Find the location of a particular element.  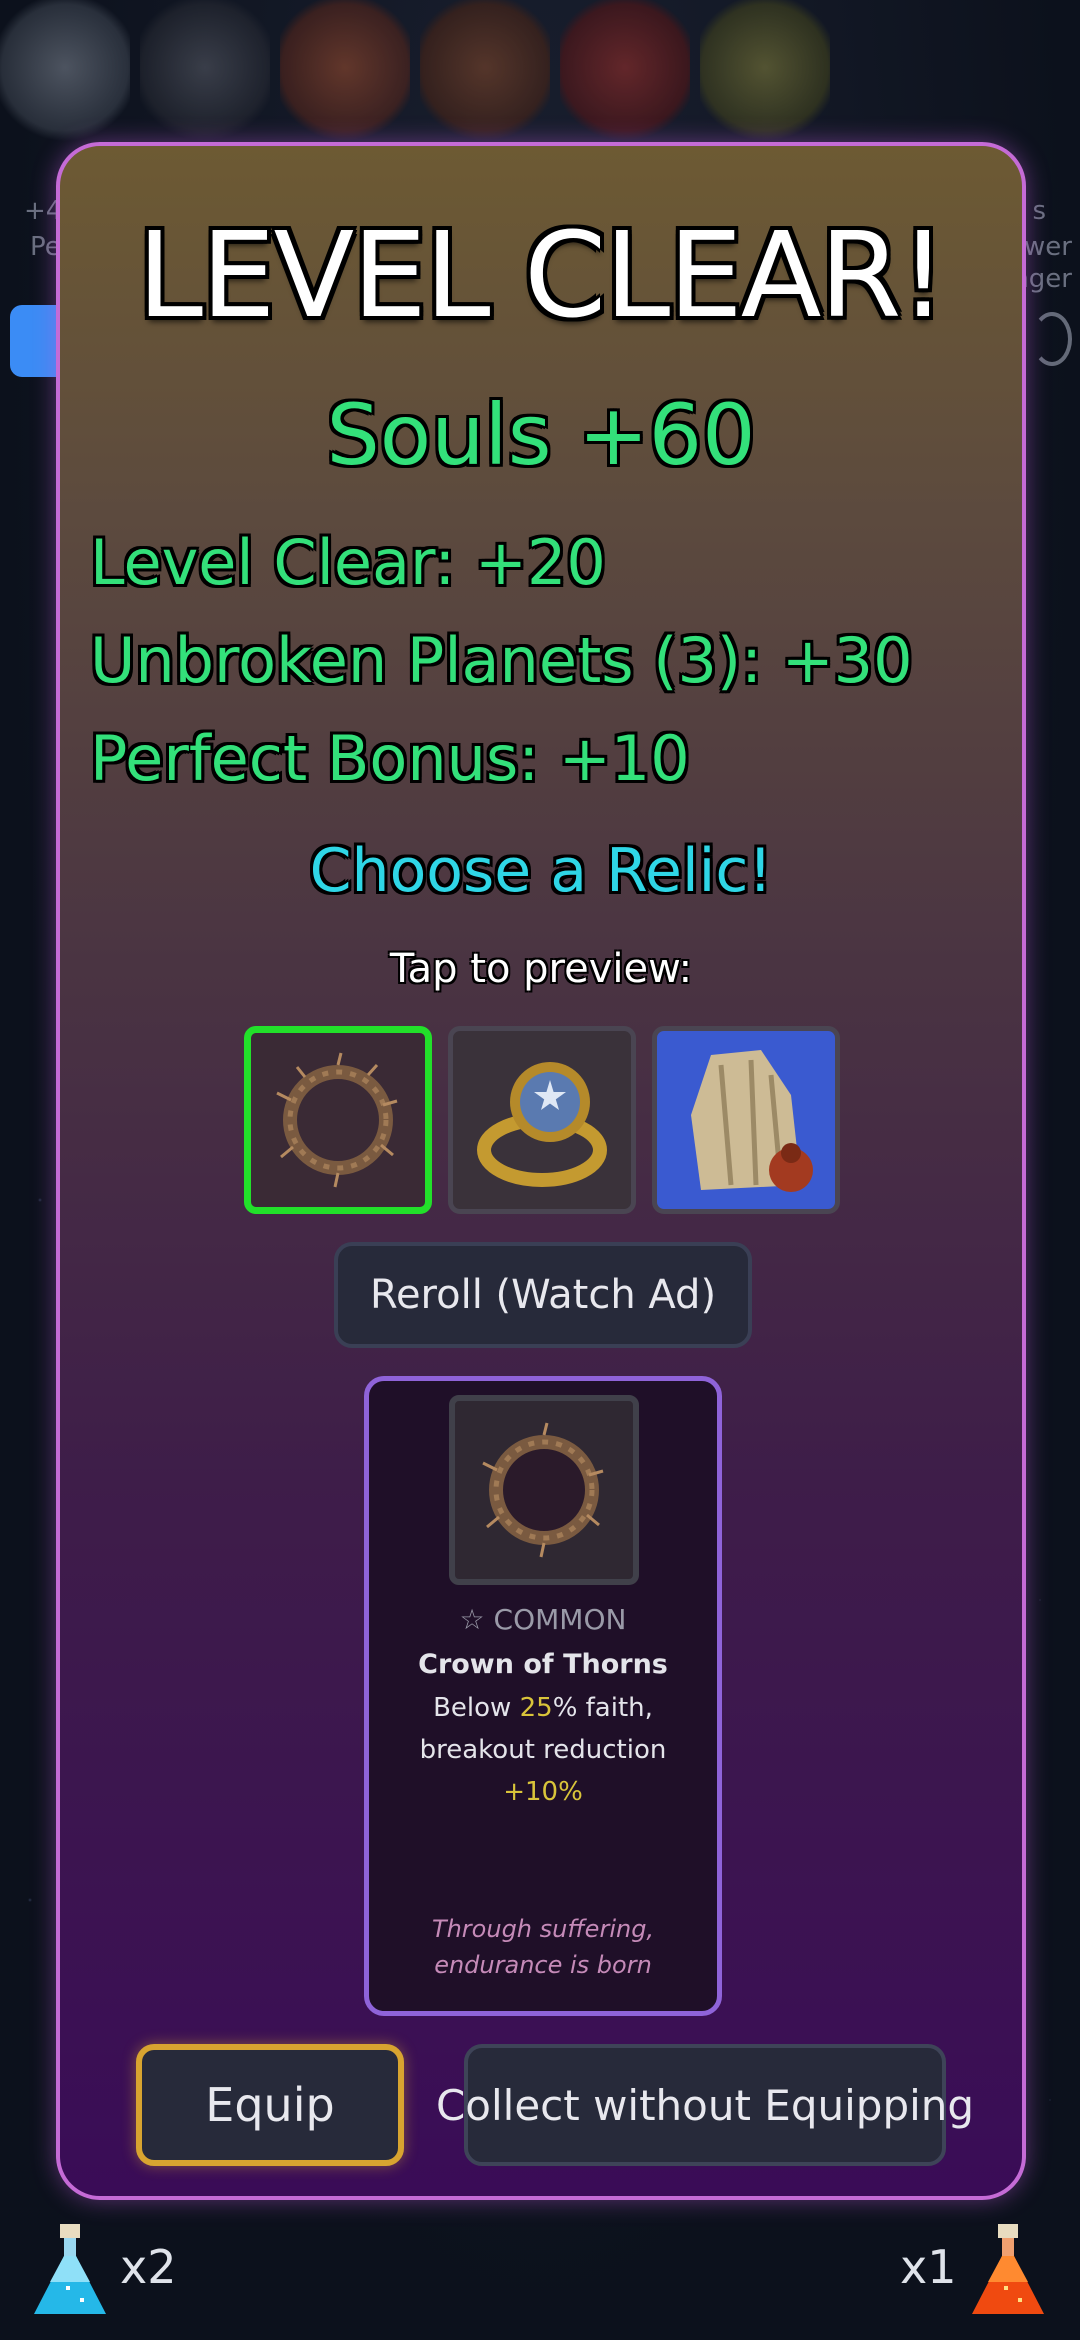

reward-perfect-bonus: Perfect Bonus: +10 is located at coordinates (390, 758).